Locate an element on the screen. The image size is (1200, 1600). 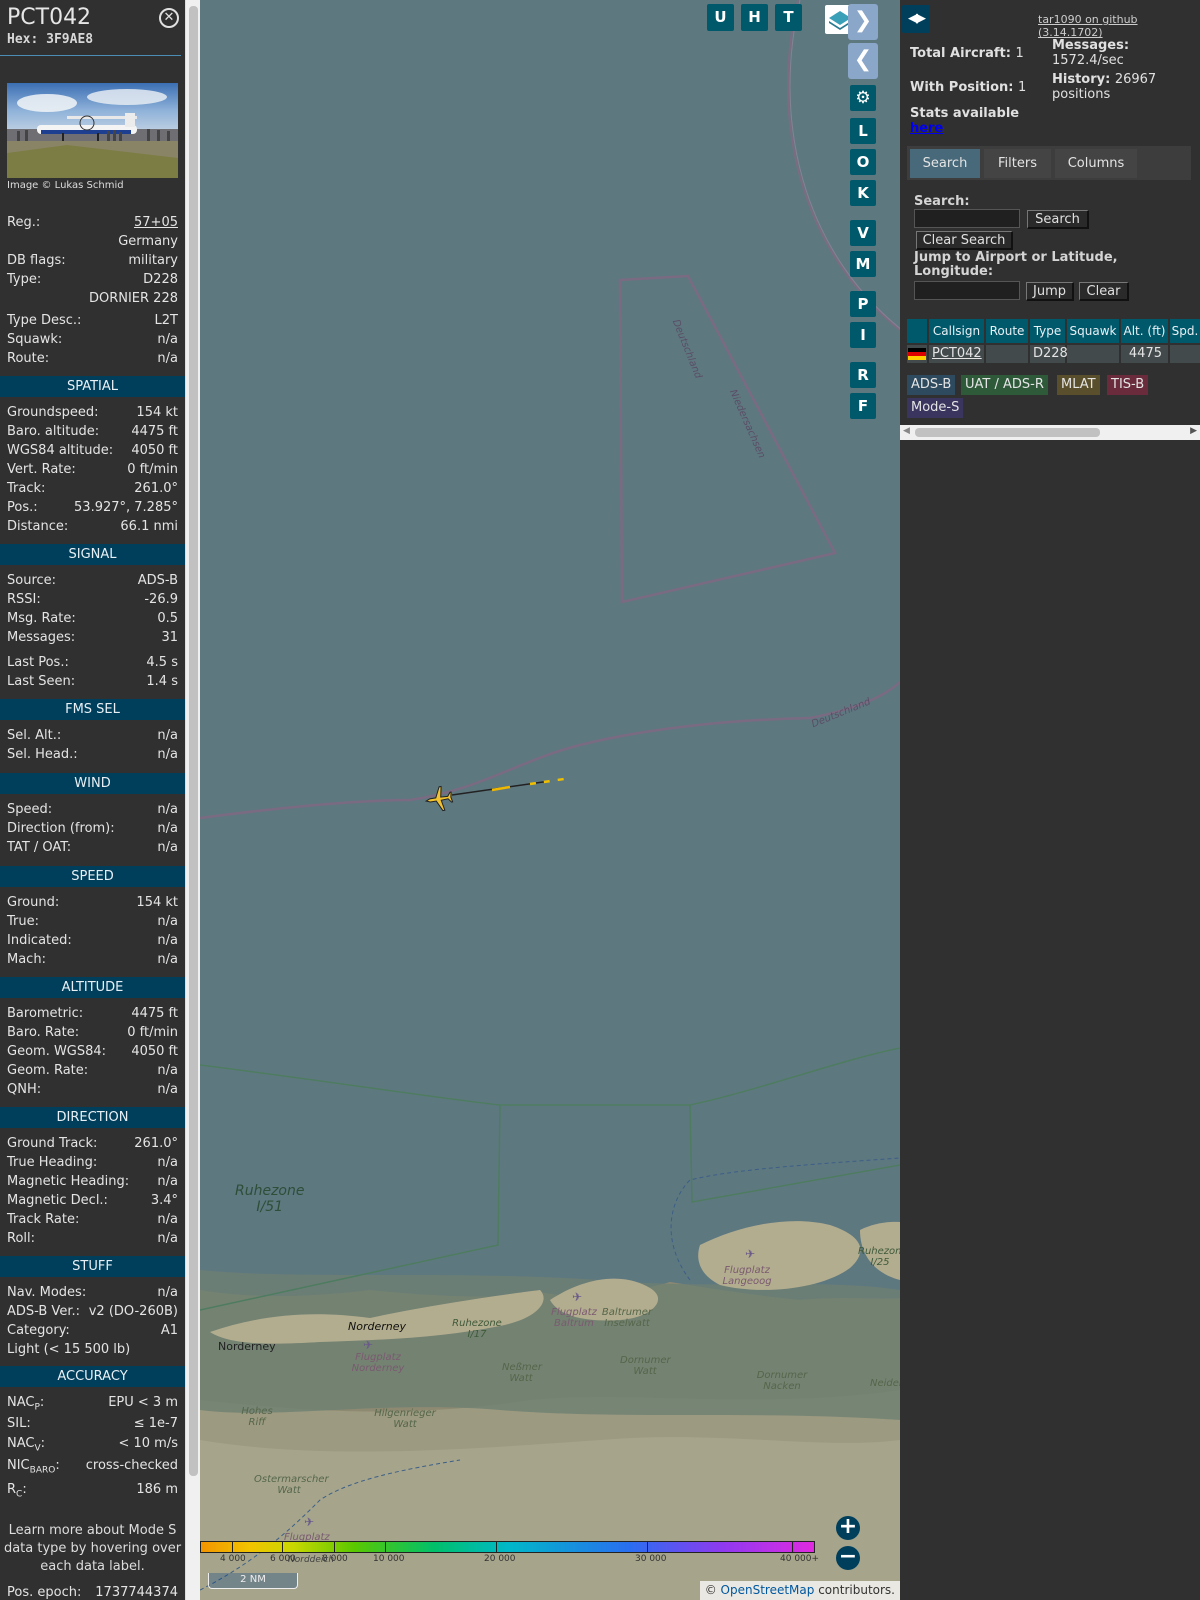
map-button-o: O is located at coordinates (863, 162).